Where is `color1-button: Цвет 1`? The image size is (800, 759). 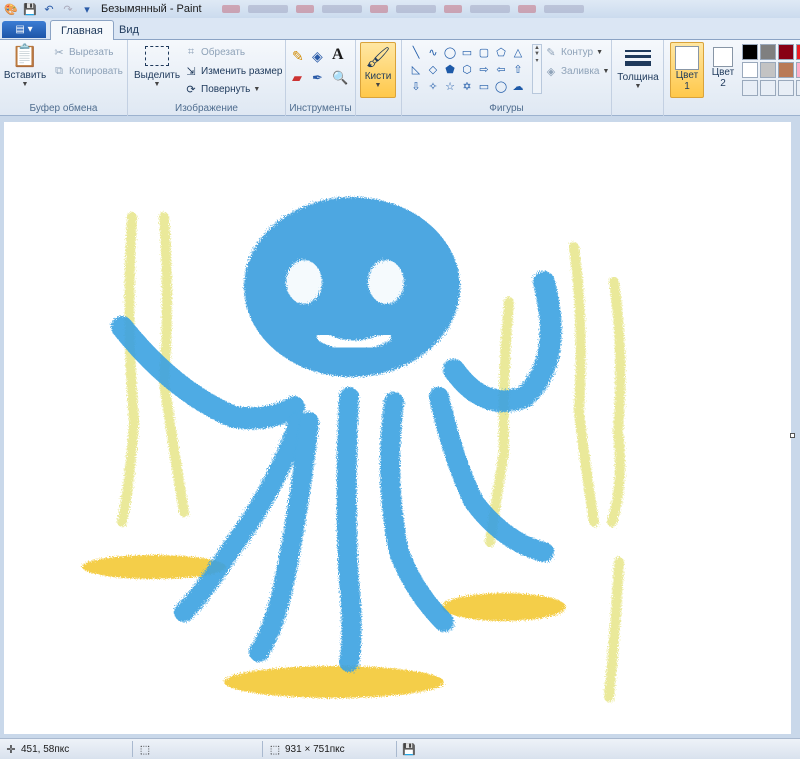
color1-button: Цвет 1 is located at coordinates (687, 70).